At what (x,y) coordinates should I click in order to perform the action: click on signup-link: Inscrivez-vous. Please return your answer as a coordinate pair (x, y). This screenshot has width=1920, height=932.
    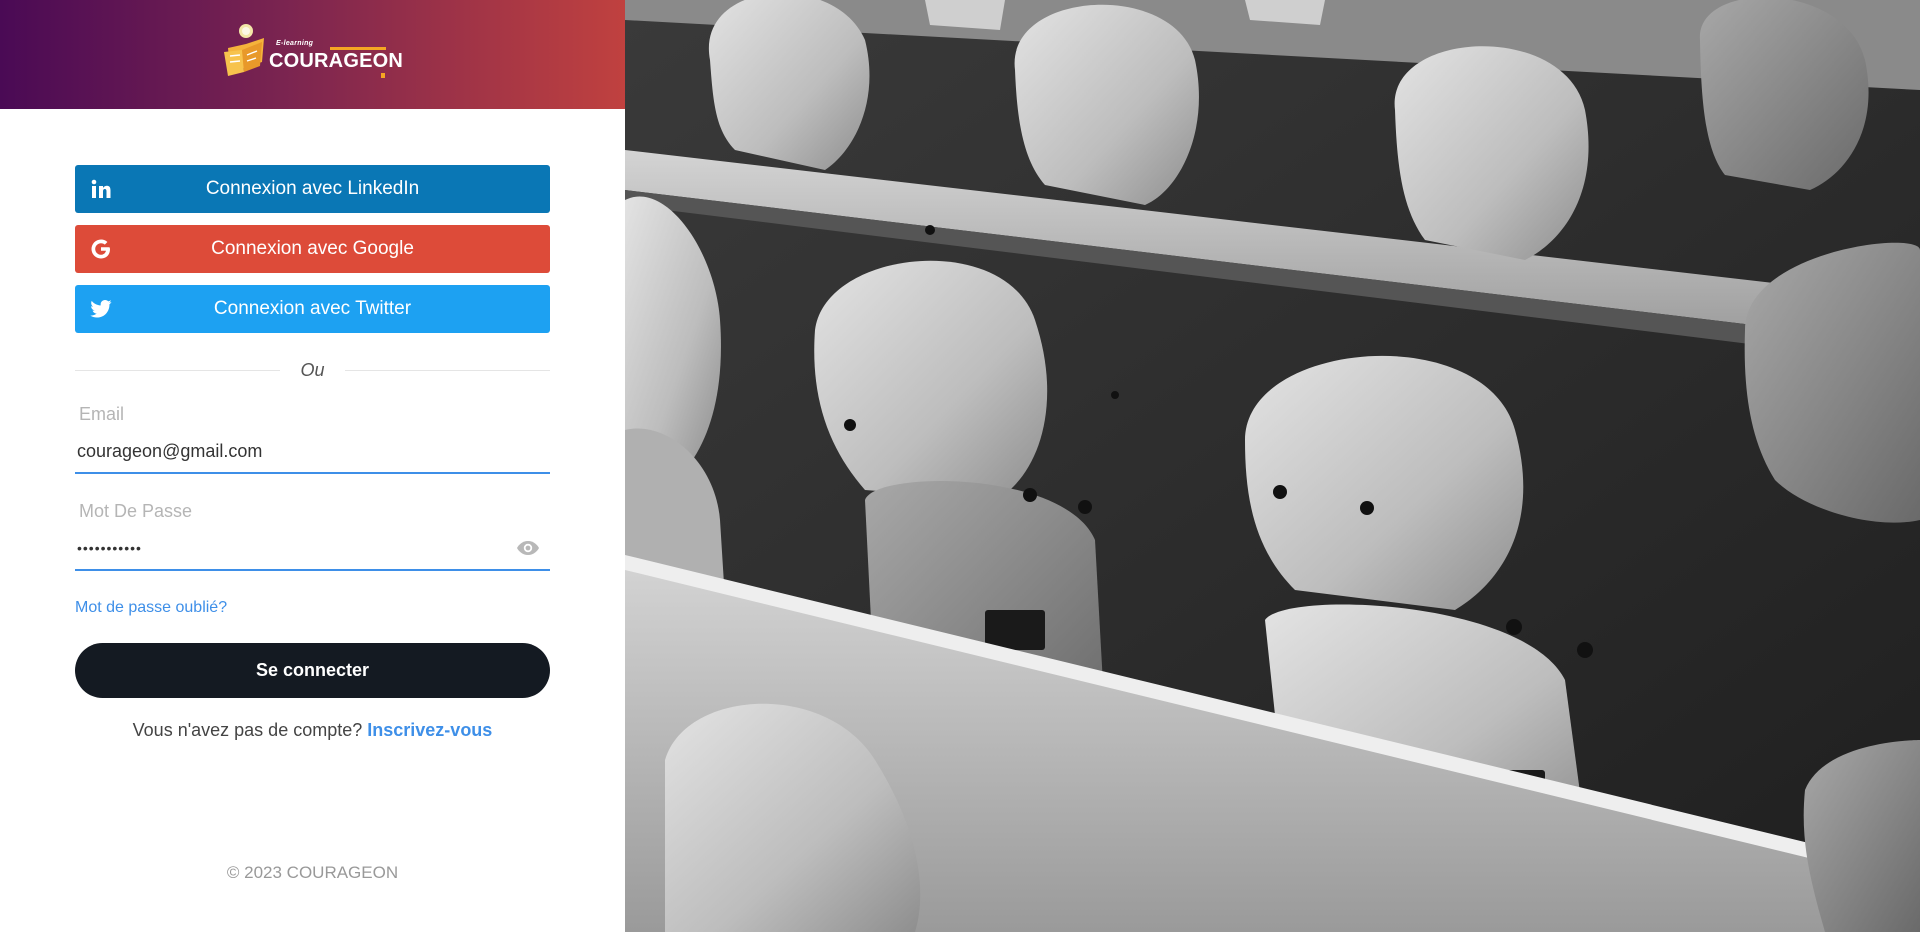
    Looking at the image, I should click on (429, 730).